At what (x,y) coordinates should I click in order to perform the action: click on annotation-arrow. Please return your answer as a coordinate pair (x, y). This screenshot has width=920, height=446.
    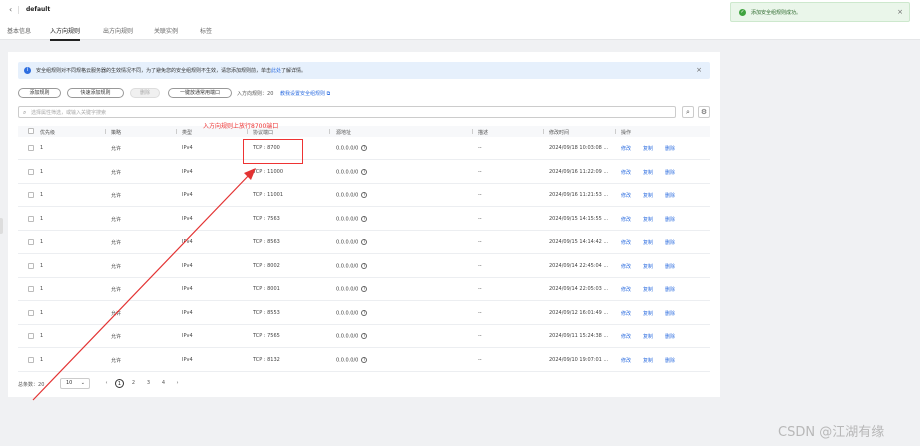
    Looking at the image, I should click on (144, 284).